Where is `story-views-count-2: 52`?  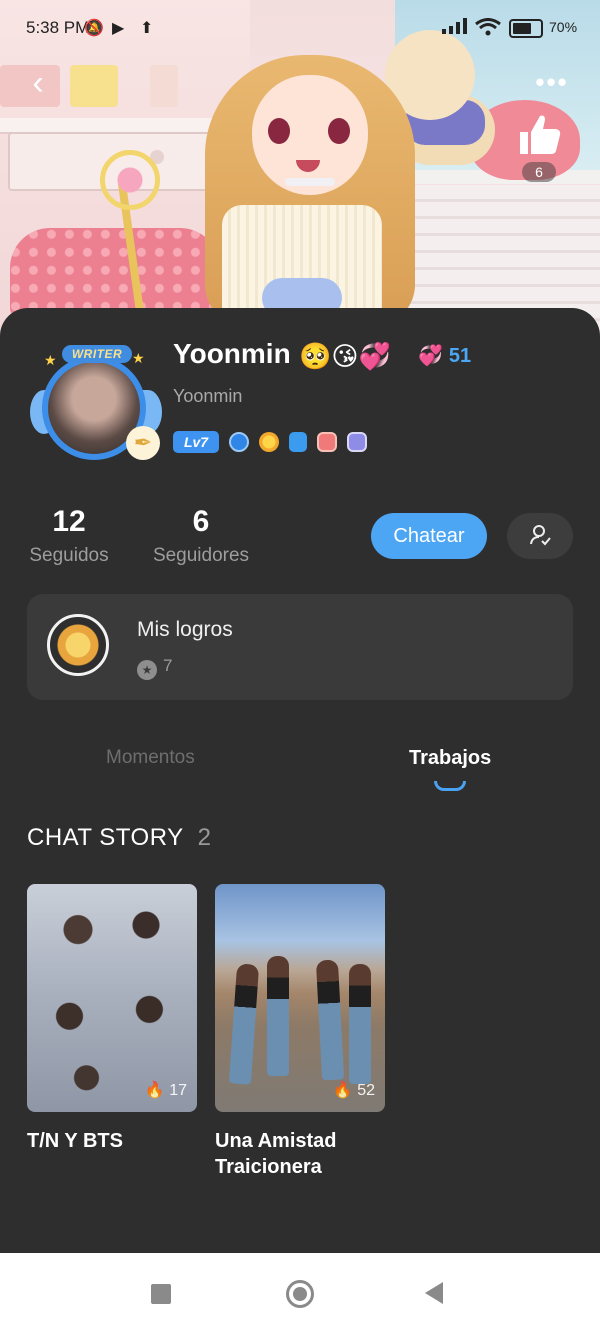 story-views-count-2: 52 is located at coordinates (366, 1090).